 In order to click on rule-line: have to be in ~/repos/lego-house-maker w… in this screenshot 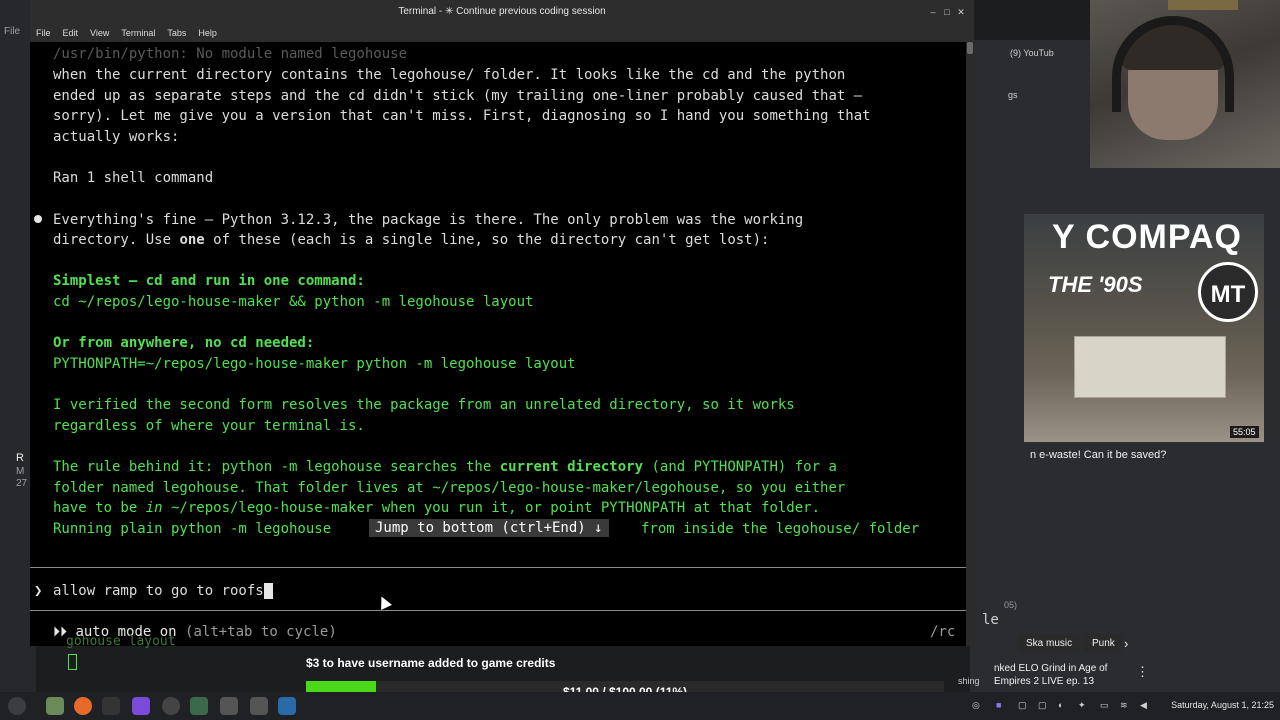, I will do `click(436, 508)`.